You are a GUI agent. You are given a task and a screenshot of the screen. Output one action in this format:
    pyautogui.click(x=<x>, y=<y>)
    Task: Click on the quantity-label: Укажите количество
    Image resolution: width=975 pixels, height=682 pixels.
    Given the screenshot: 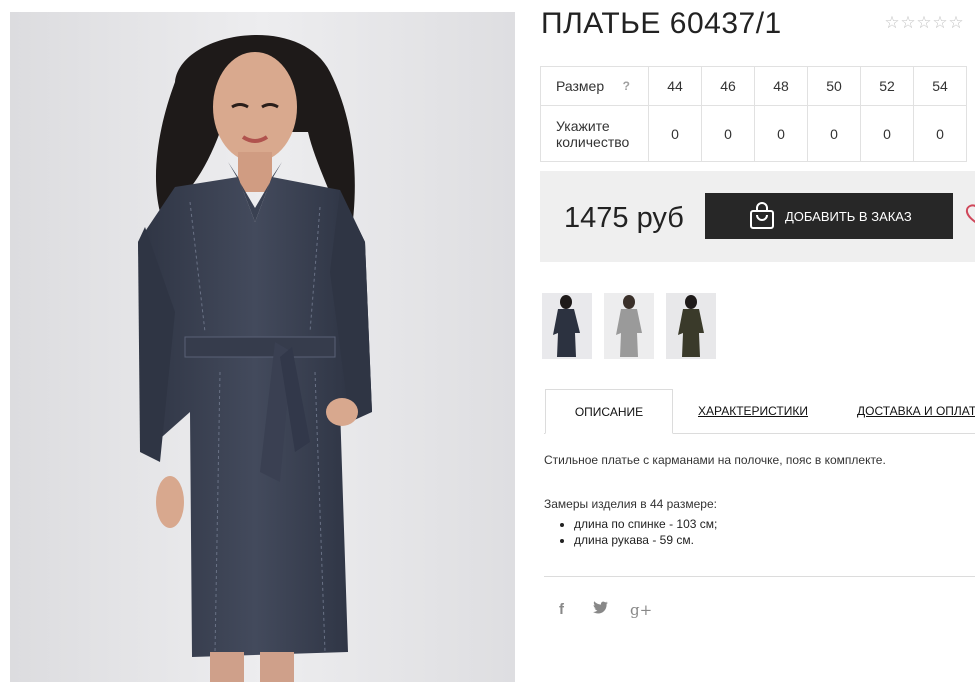 What is the action you would take?
    pyautogui.click(x=594, y=133)
    